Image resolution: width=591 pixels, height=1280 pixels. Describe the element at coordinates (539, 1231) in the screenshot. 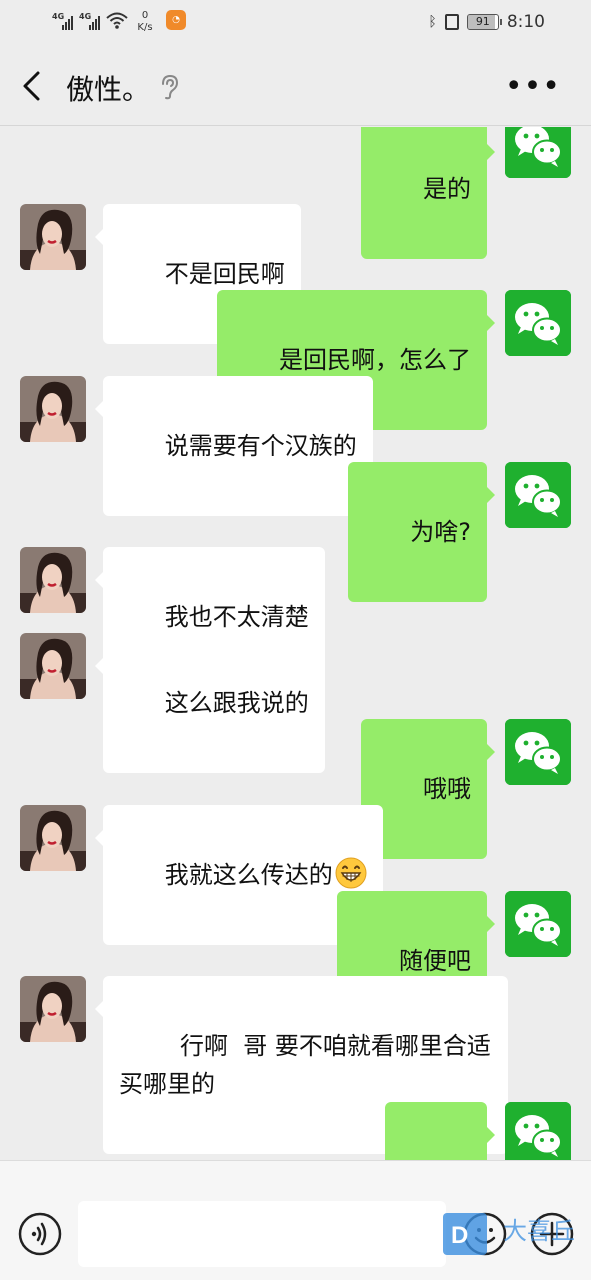

I see `watermark-text: 大喜丘` at that location.